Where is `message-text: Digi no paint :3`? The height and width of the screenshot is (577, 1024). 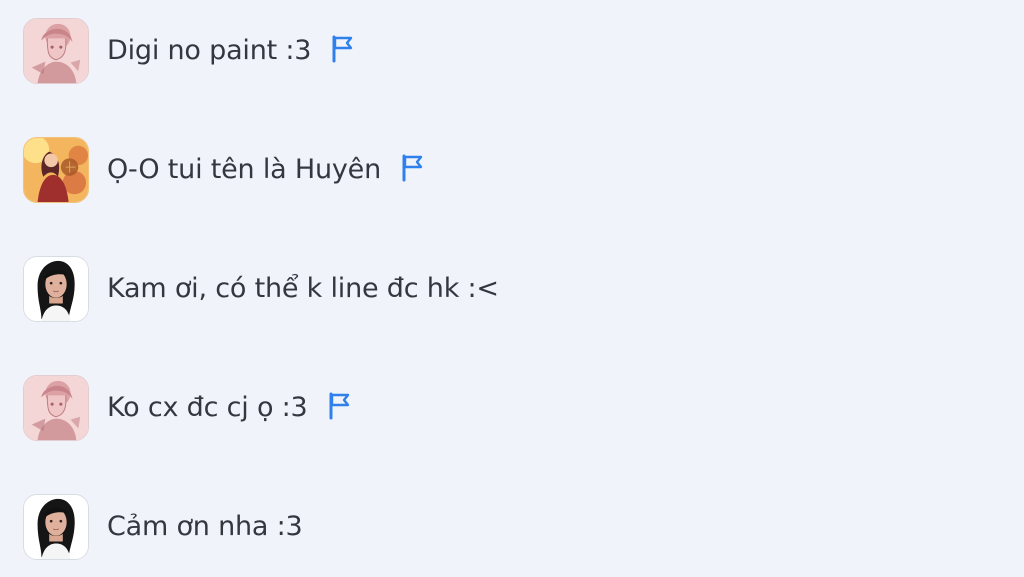 message-text: Digi no paint :3 is located at coordinates (209, 50).